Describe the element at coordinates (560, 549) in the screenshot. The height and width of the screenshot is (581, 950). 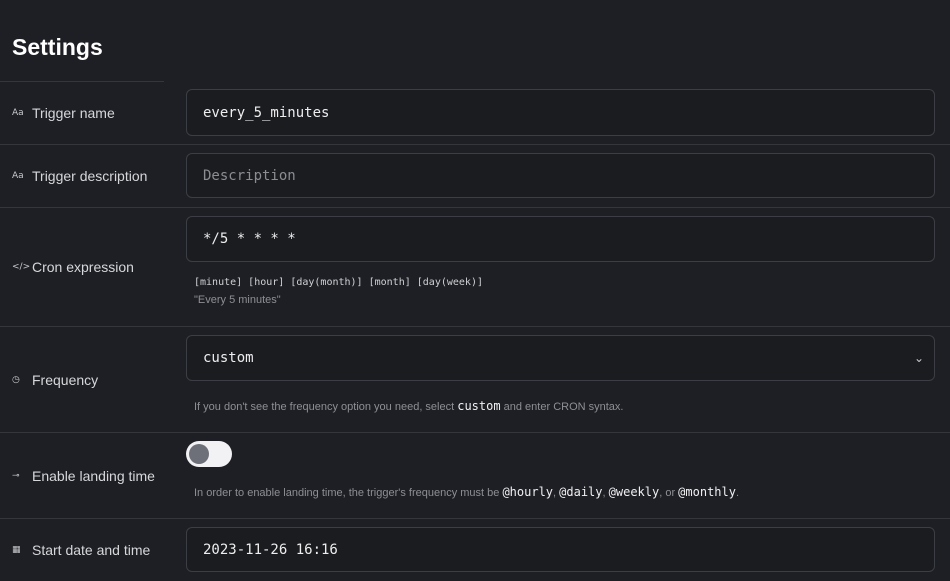
I see `start-date-input: 2023-11-26 16:16` at that location.